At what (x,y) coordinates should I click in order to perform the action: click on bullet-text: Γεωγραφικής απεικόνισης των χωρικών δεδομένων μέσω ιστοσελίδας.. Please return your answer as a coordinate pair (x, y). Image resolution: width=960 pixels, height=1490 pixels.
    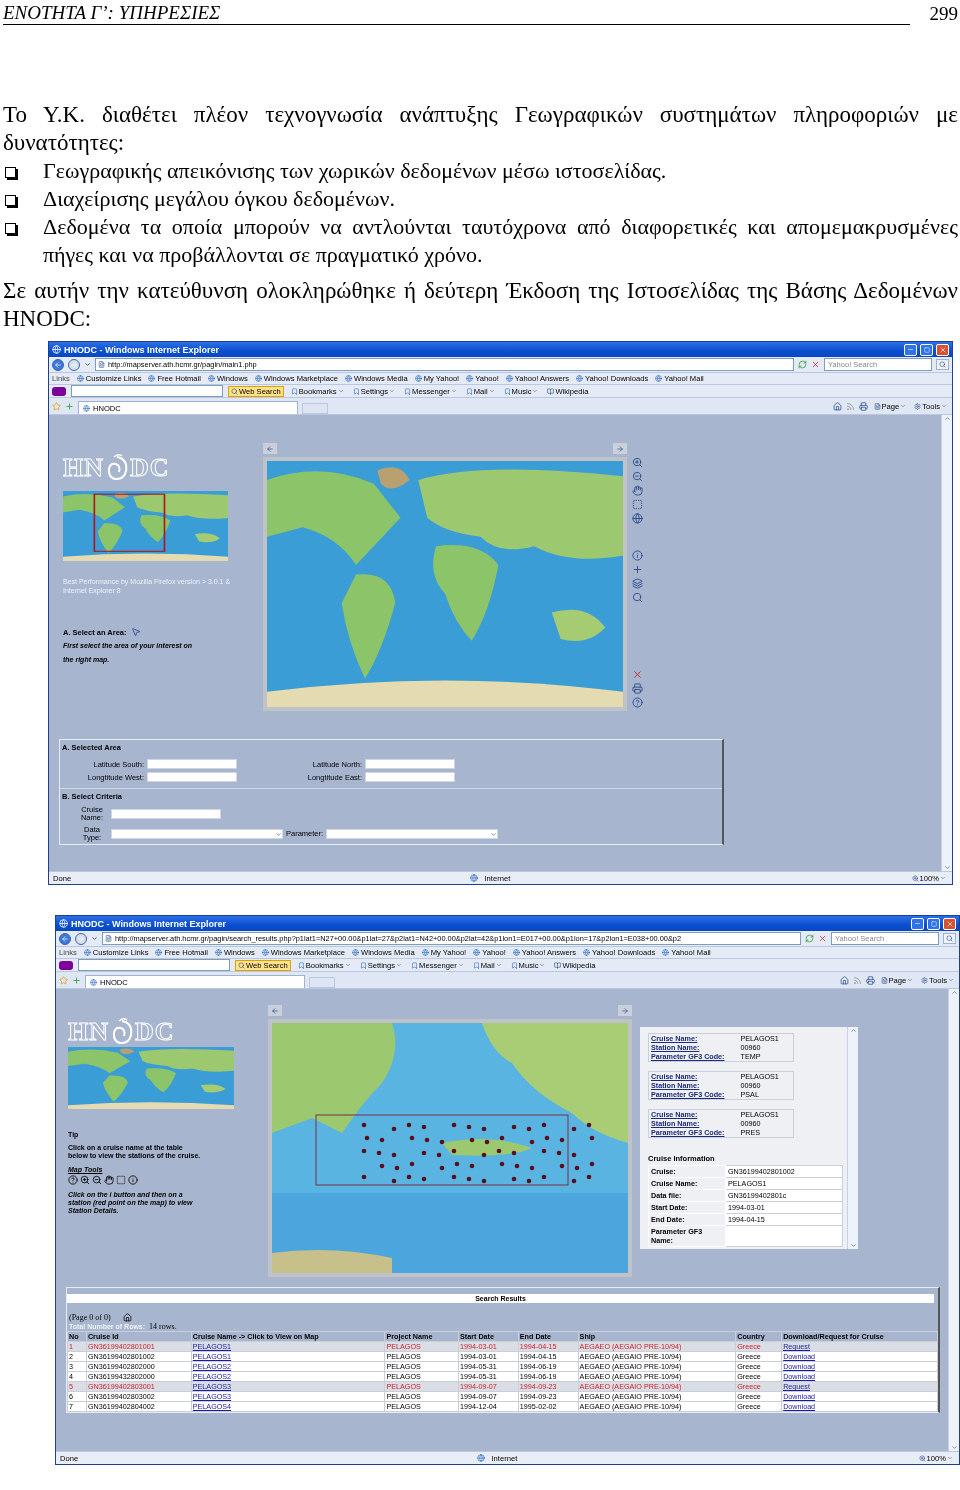
    Looking at the image, I should click on (355, 171).